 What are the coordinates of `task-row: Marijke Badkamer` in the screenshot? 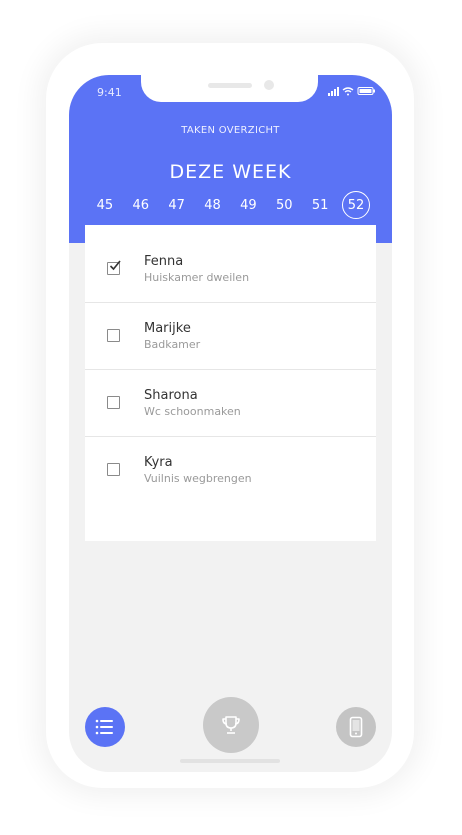 It's located at (230, 336).